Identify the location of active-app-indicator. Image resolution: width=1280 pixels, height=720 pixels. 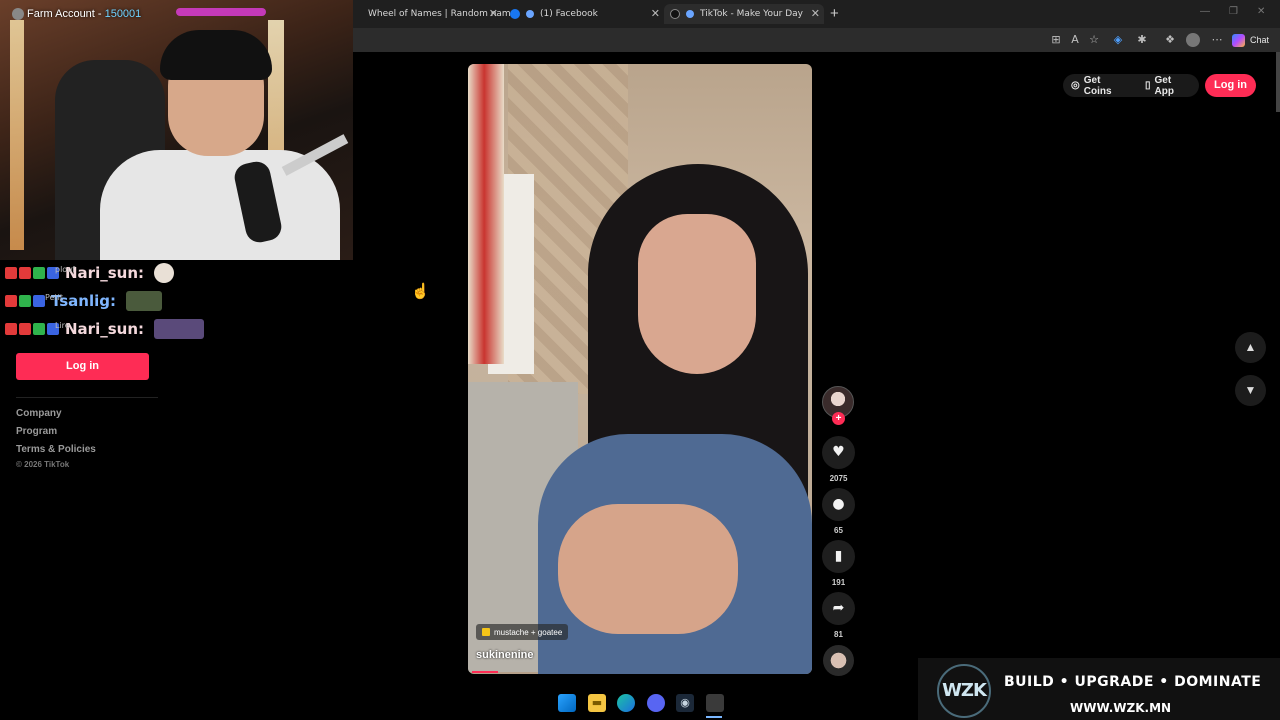
(714, 717).